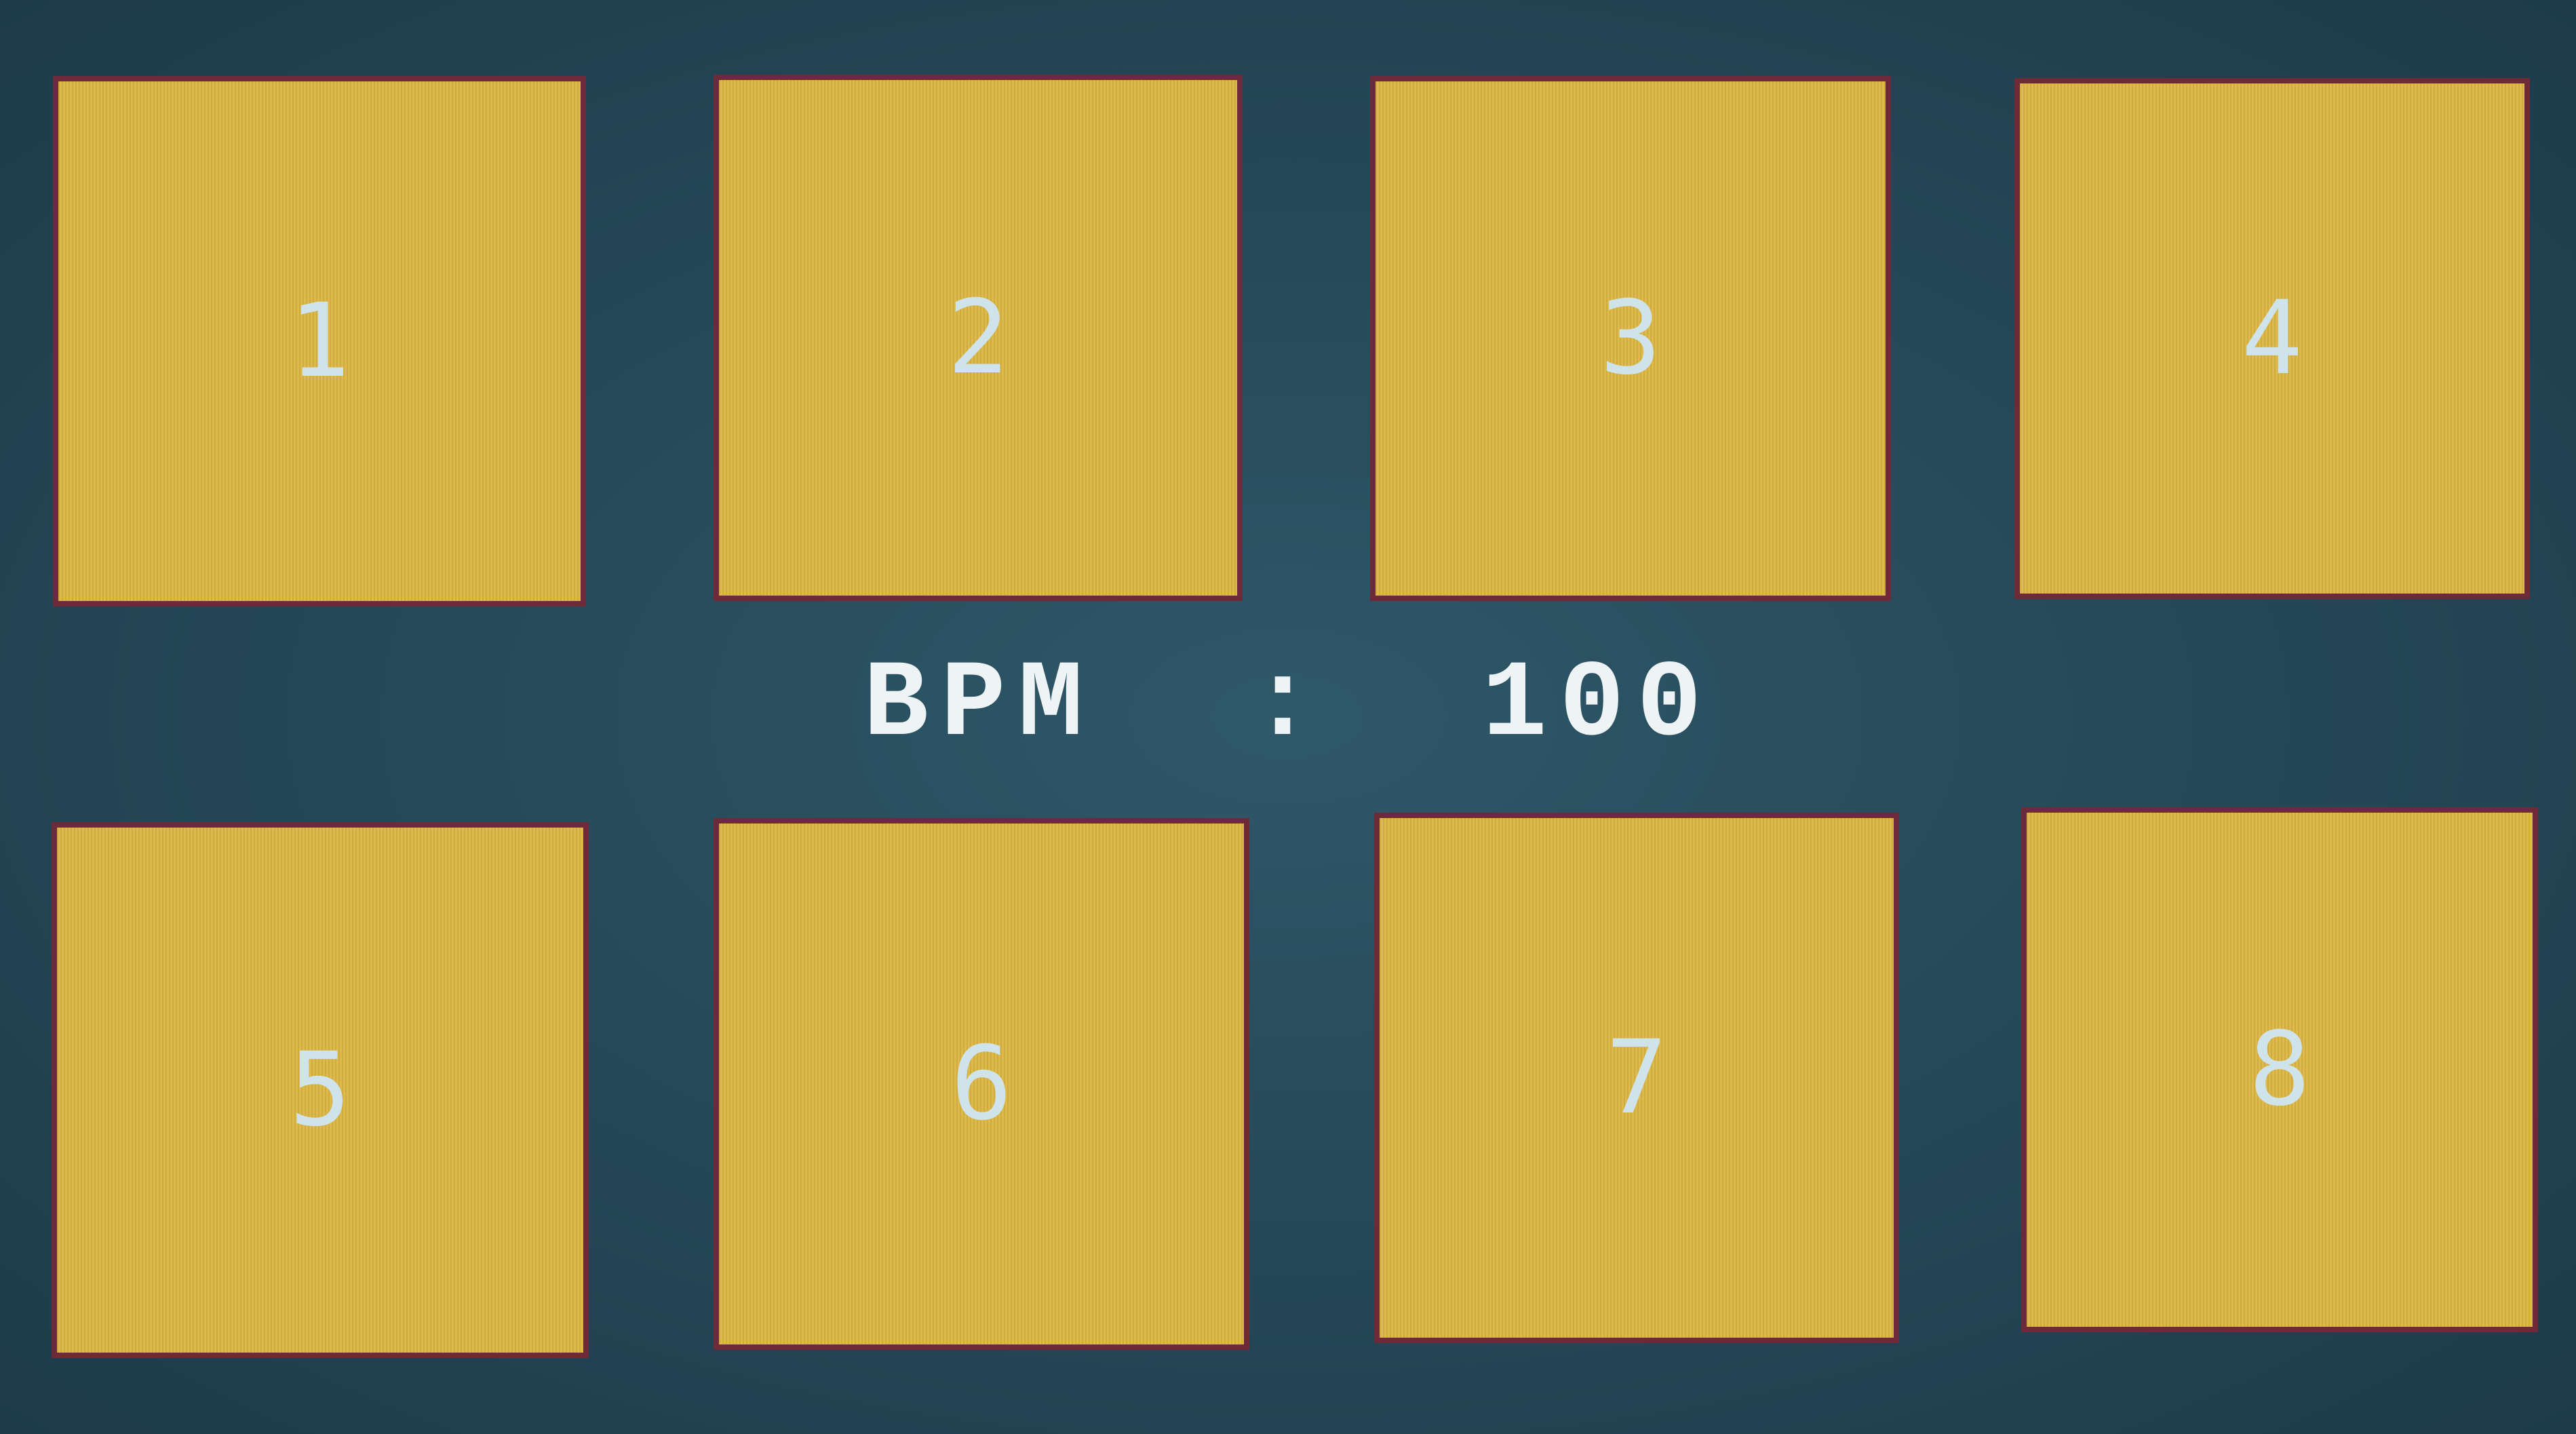 This screenshot has width=2576, height=1434. I want to click on pad-2-label: 2, so click(978, 338).